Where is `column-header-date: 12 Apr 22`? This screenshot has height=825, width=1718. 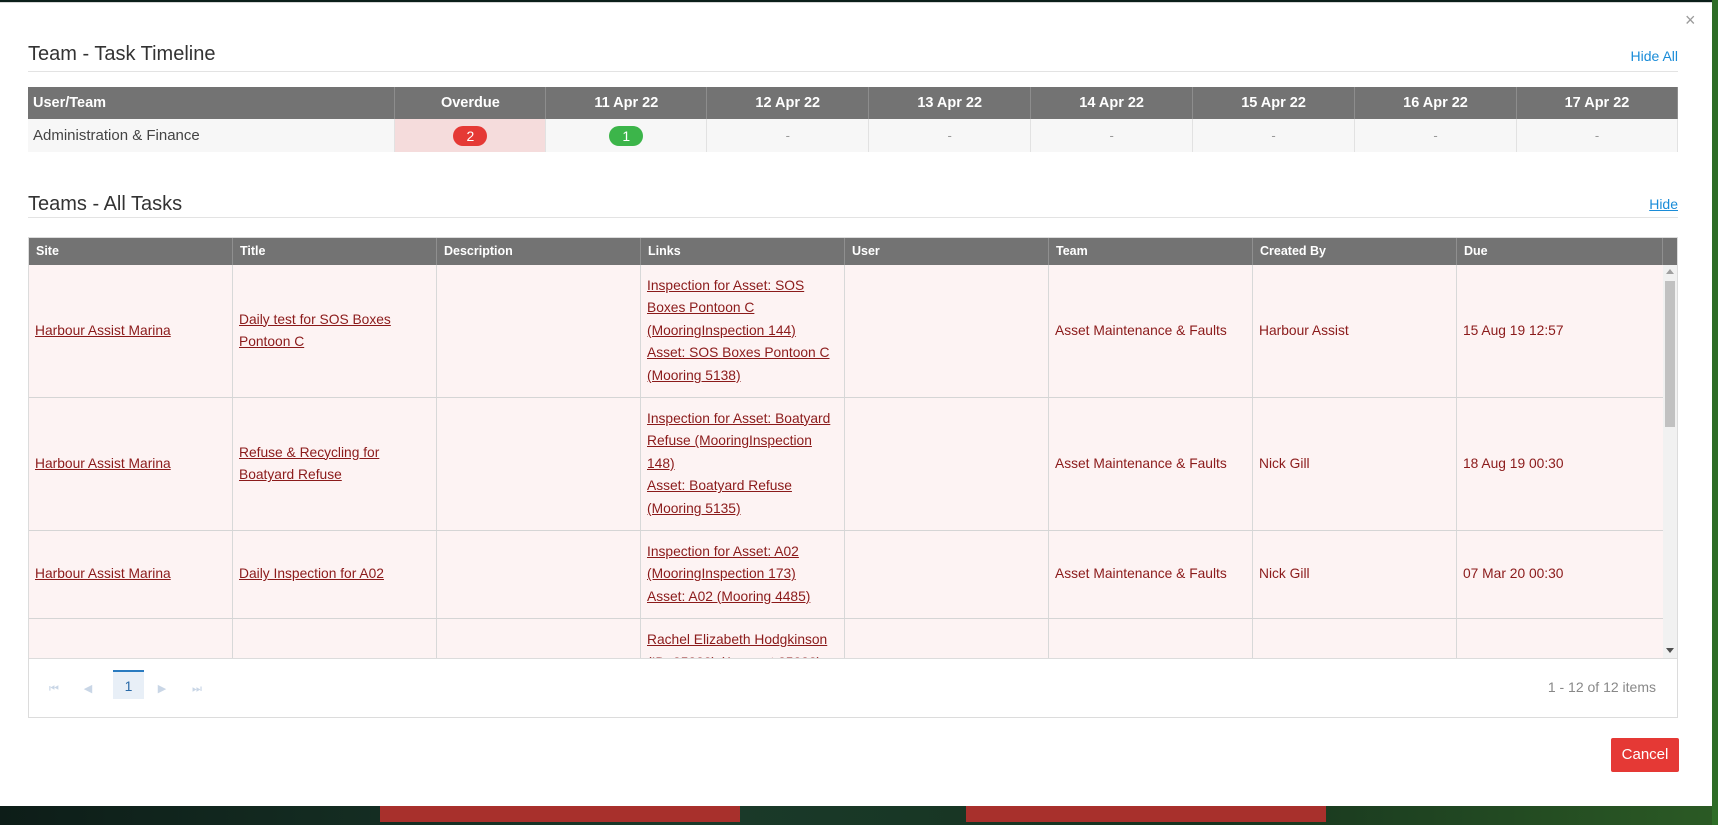 column-header-date: 12 Apr 22 is located at coordinates (788, 103).